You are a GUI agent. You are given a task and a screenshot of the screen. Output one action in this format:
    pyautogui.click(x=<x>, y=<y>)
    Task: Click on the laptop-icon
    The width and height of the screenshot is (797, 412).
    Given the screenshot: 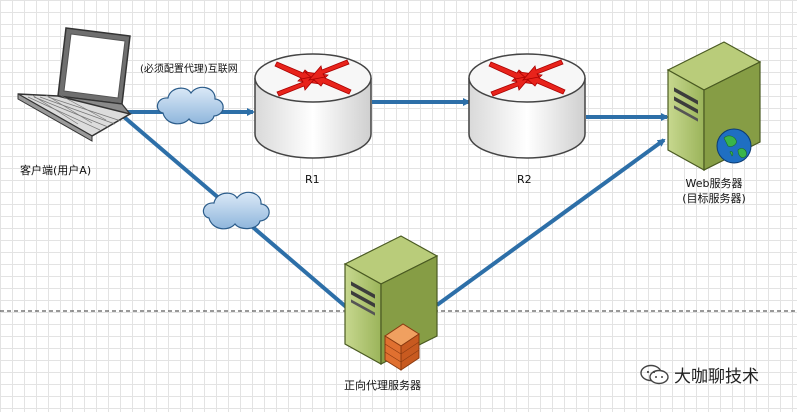 What is the action you would take?
    pyautogui.click(x=74, y=84)
    